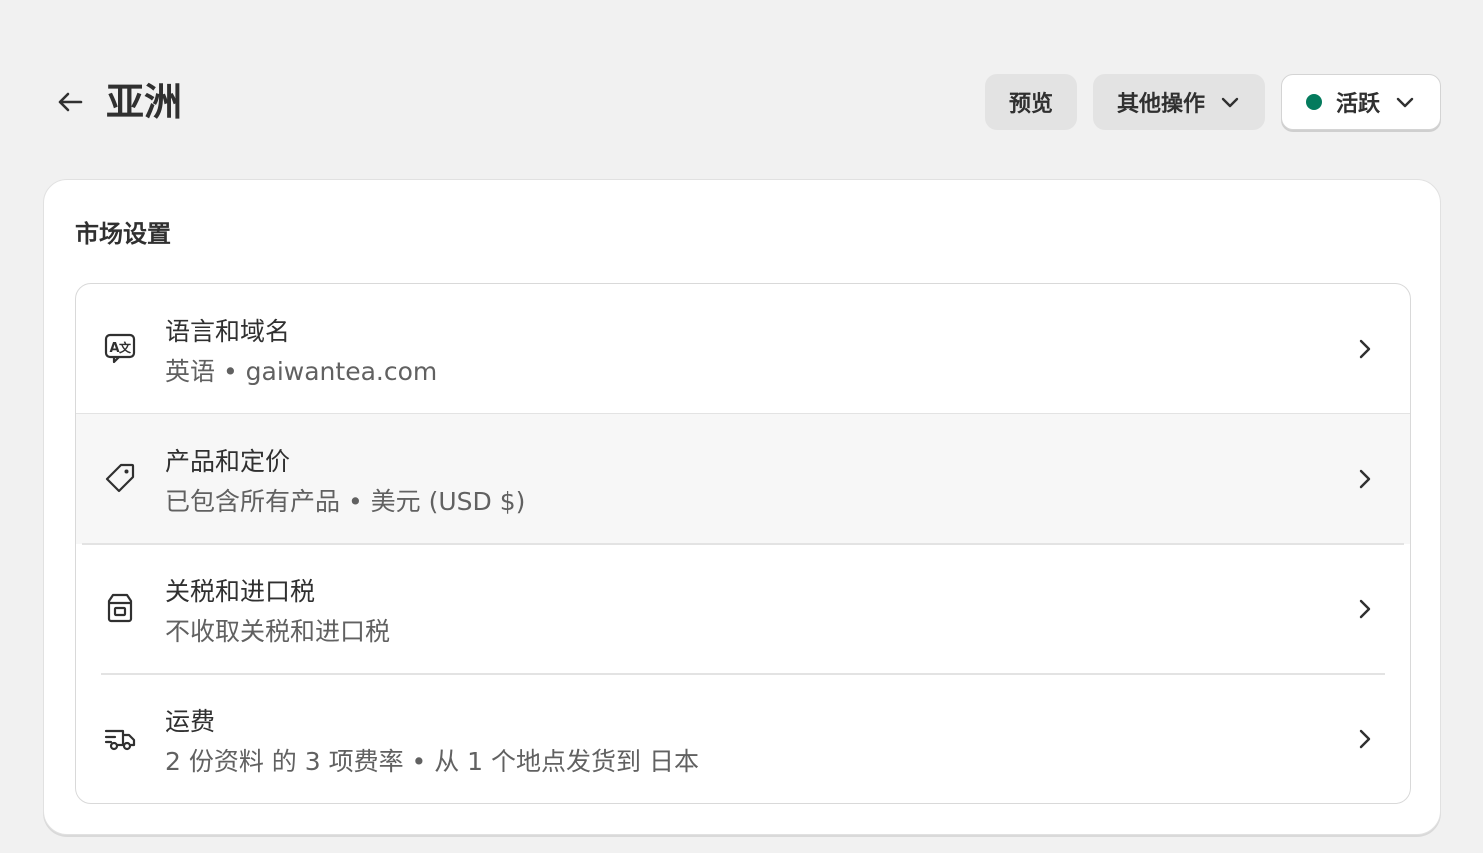 This screenshot has width=1483, height=853. Describe the element at coordinates (228, 331) in the screenshot. I see `row-title: 语言和域名` at that location.